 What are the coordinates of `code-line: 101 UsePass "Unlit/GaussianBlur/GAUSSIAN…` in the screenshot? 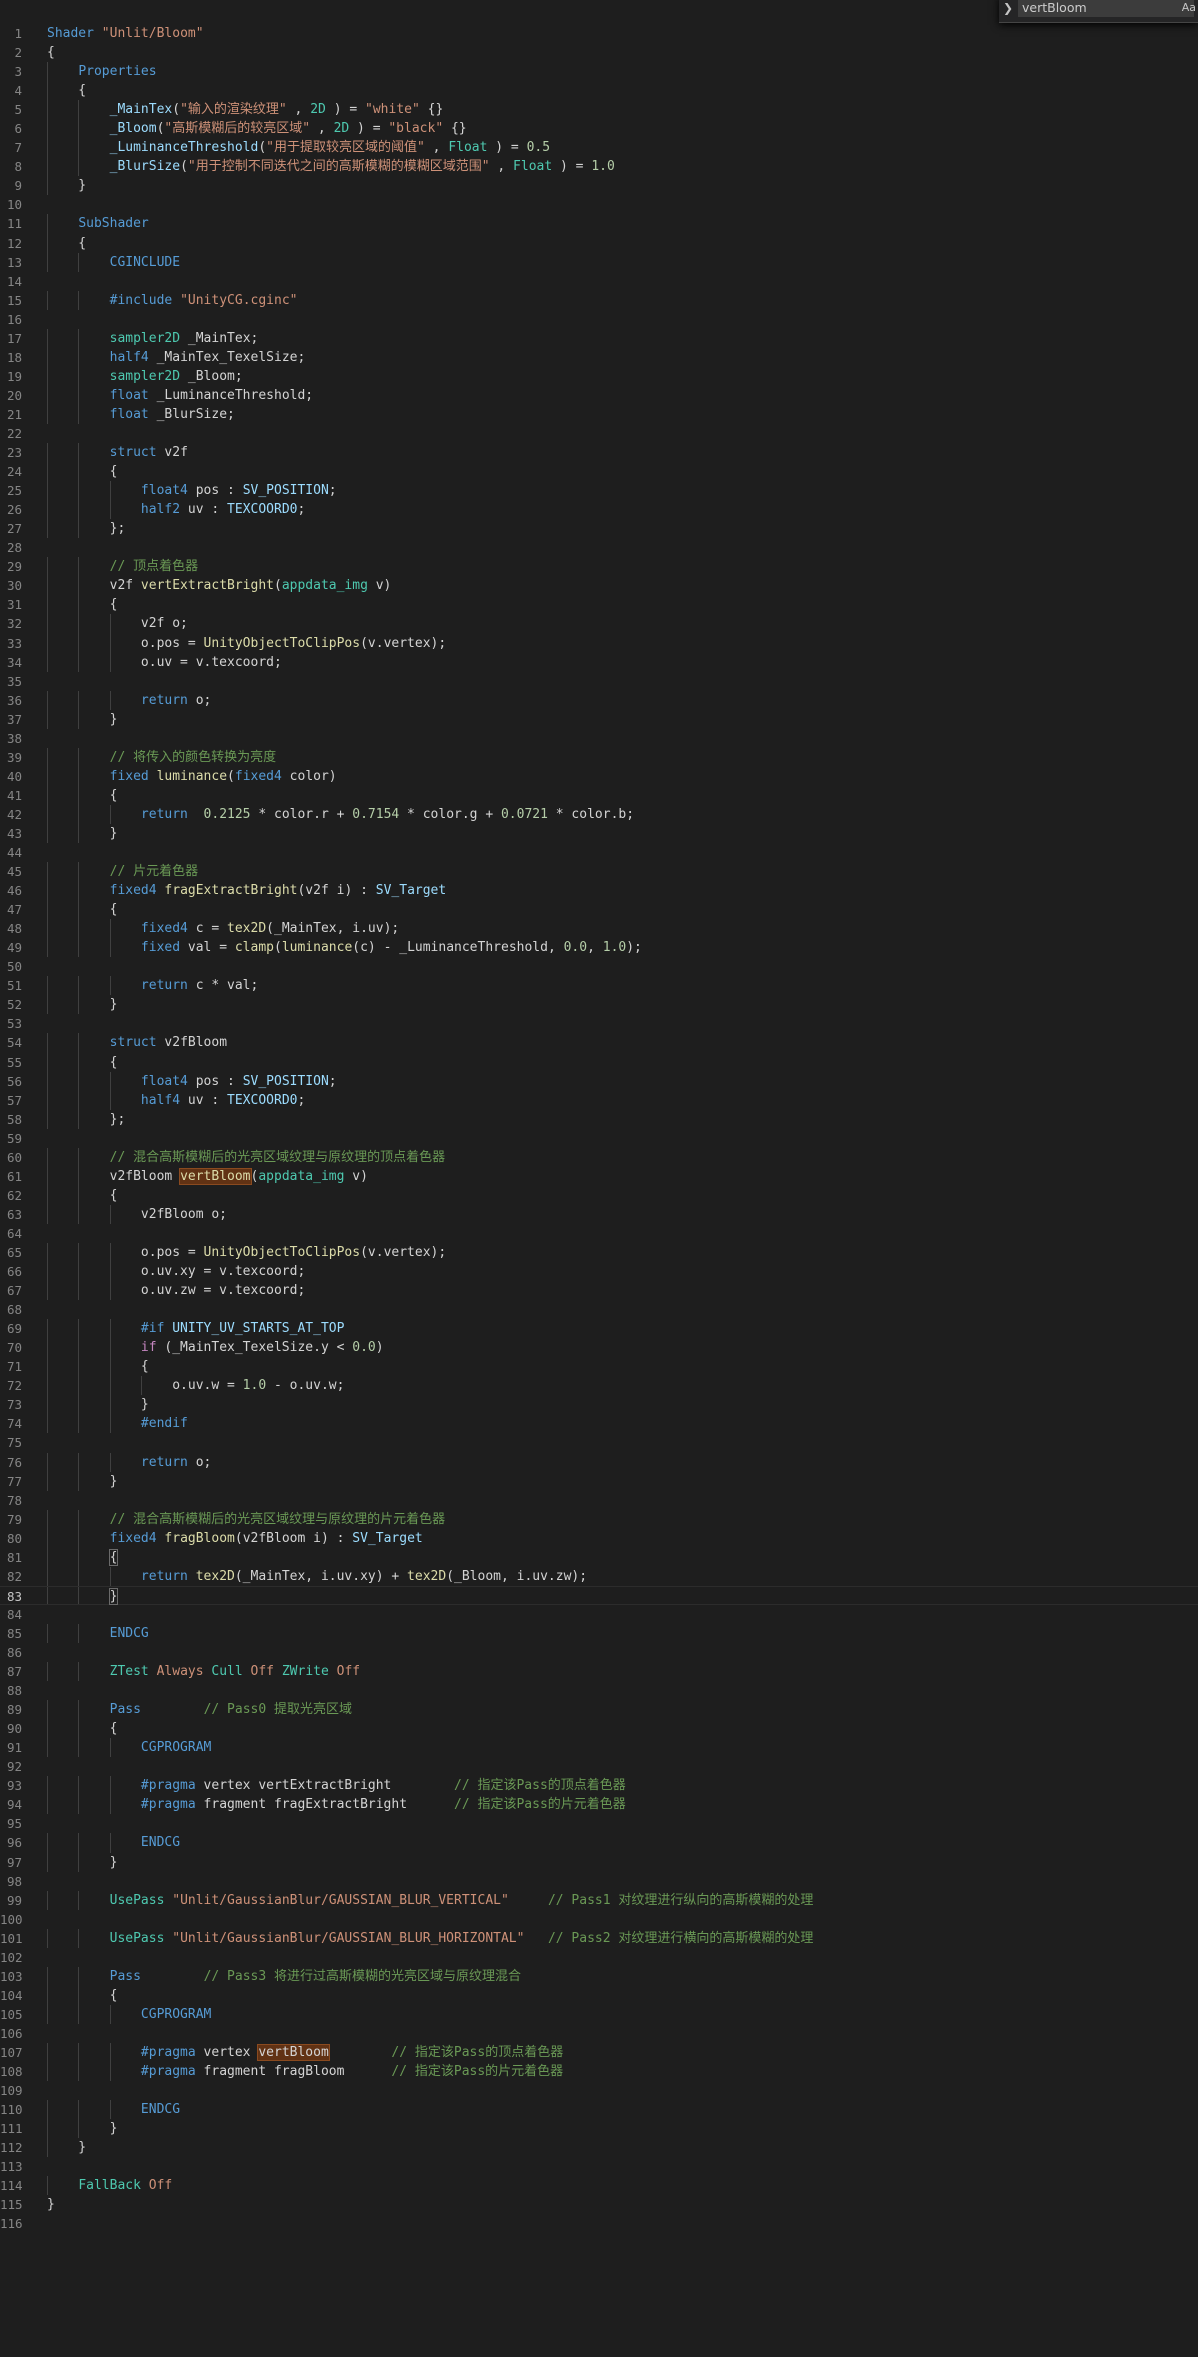 It's located at (599, 1938).